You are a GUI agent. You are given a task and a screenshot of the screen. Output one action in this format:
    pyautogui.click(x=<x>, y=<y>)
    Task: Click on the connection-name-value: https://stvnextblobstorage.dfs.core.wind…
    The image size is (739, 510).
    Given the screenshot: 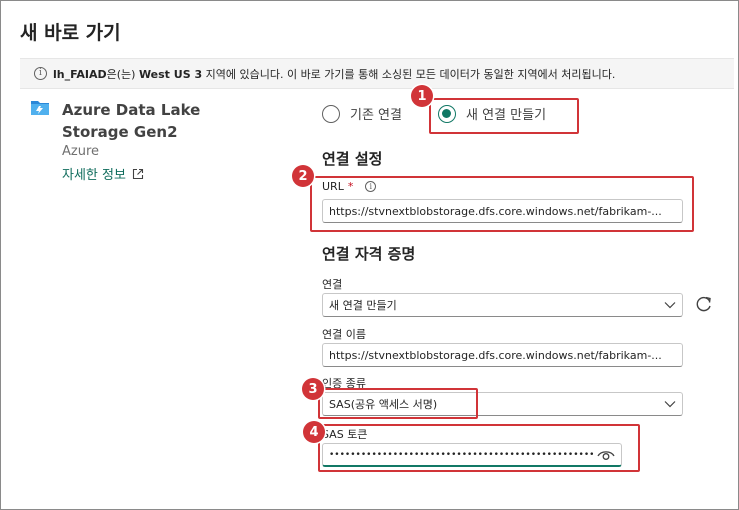 What is the action you would take?
    pyautogui.click(x=495, y=355)
    